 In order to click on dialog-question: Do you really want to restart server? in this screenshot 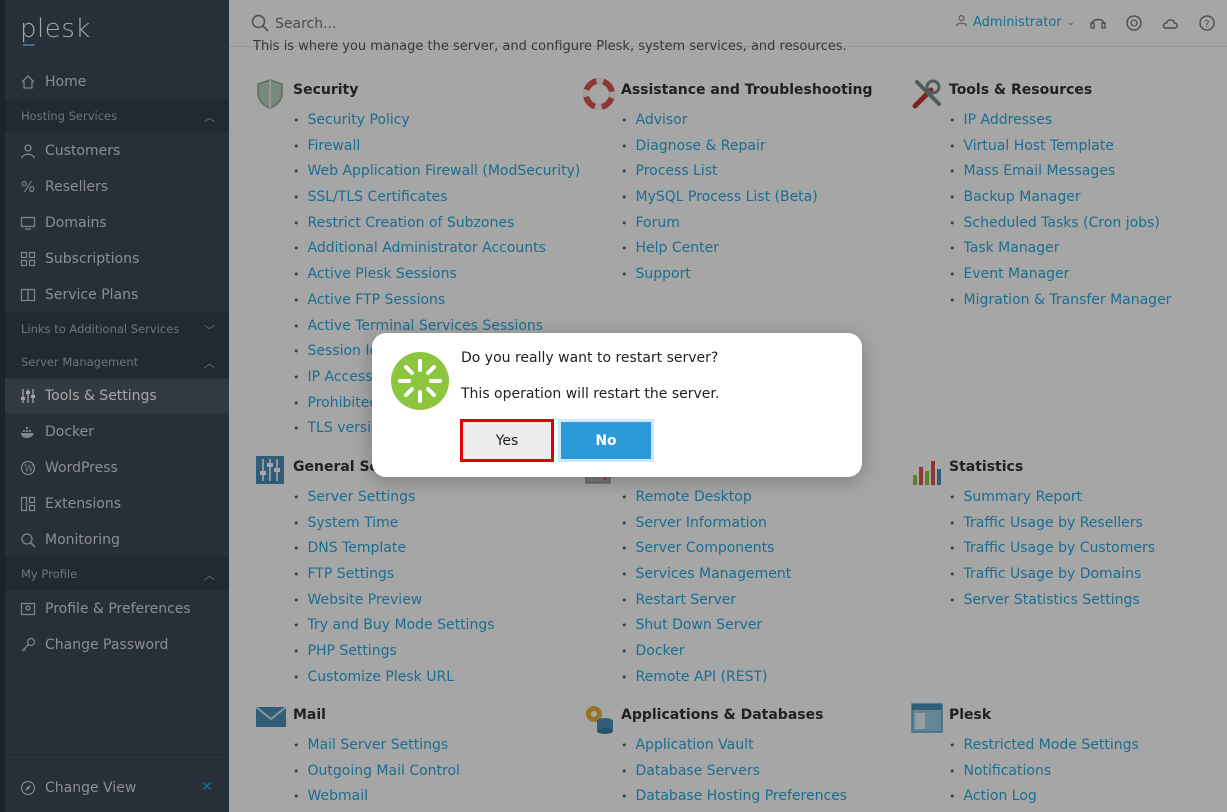, I will do `click(590, 358)`.